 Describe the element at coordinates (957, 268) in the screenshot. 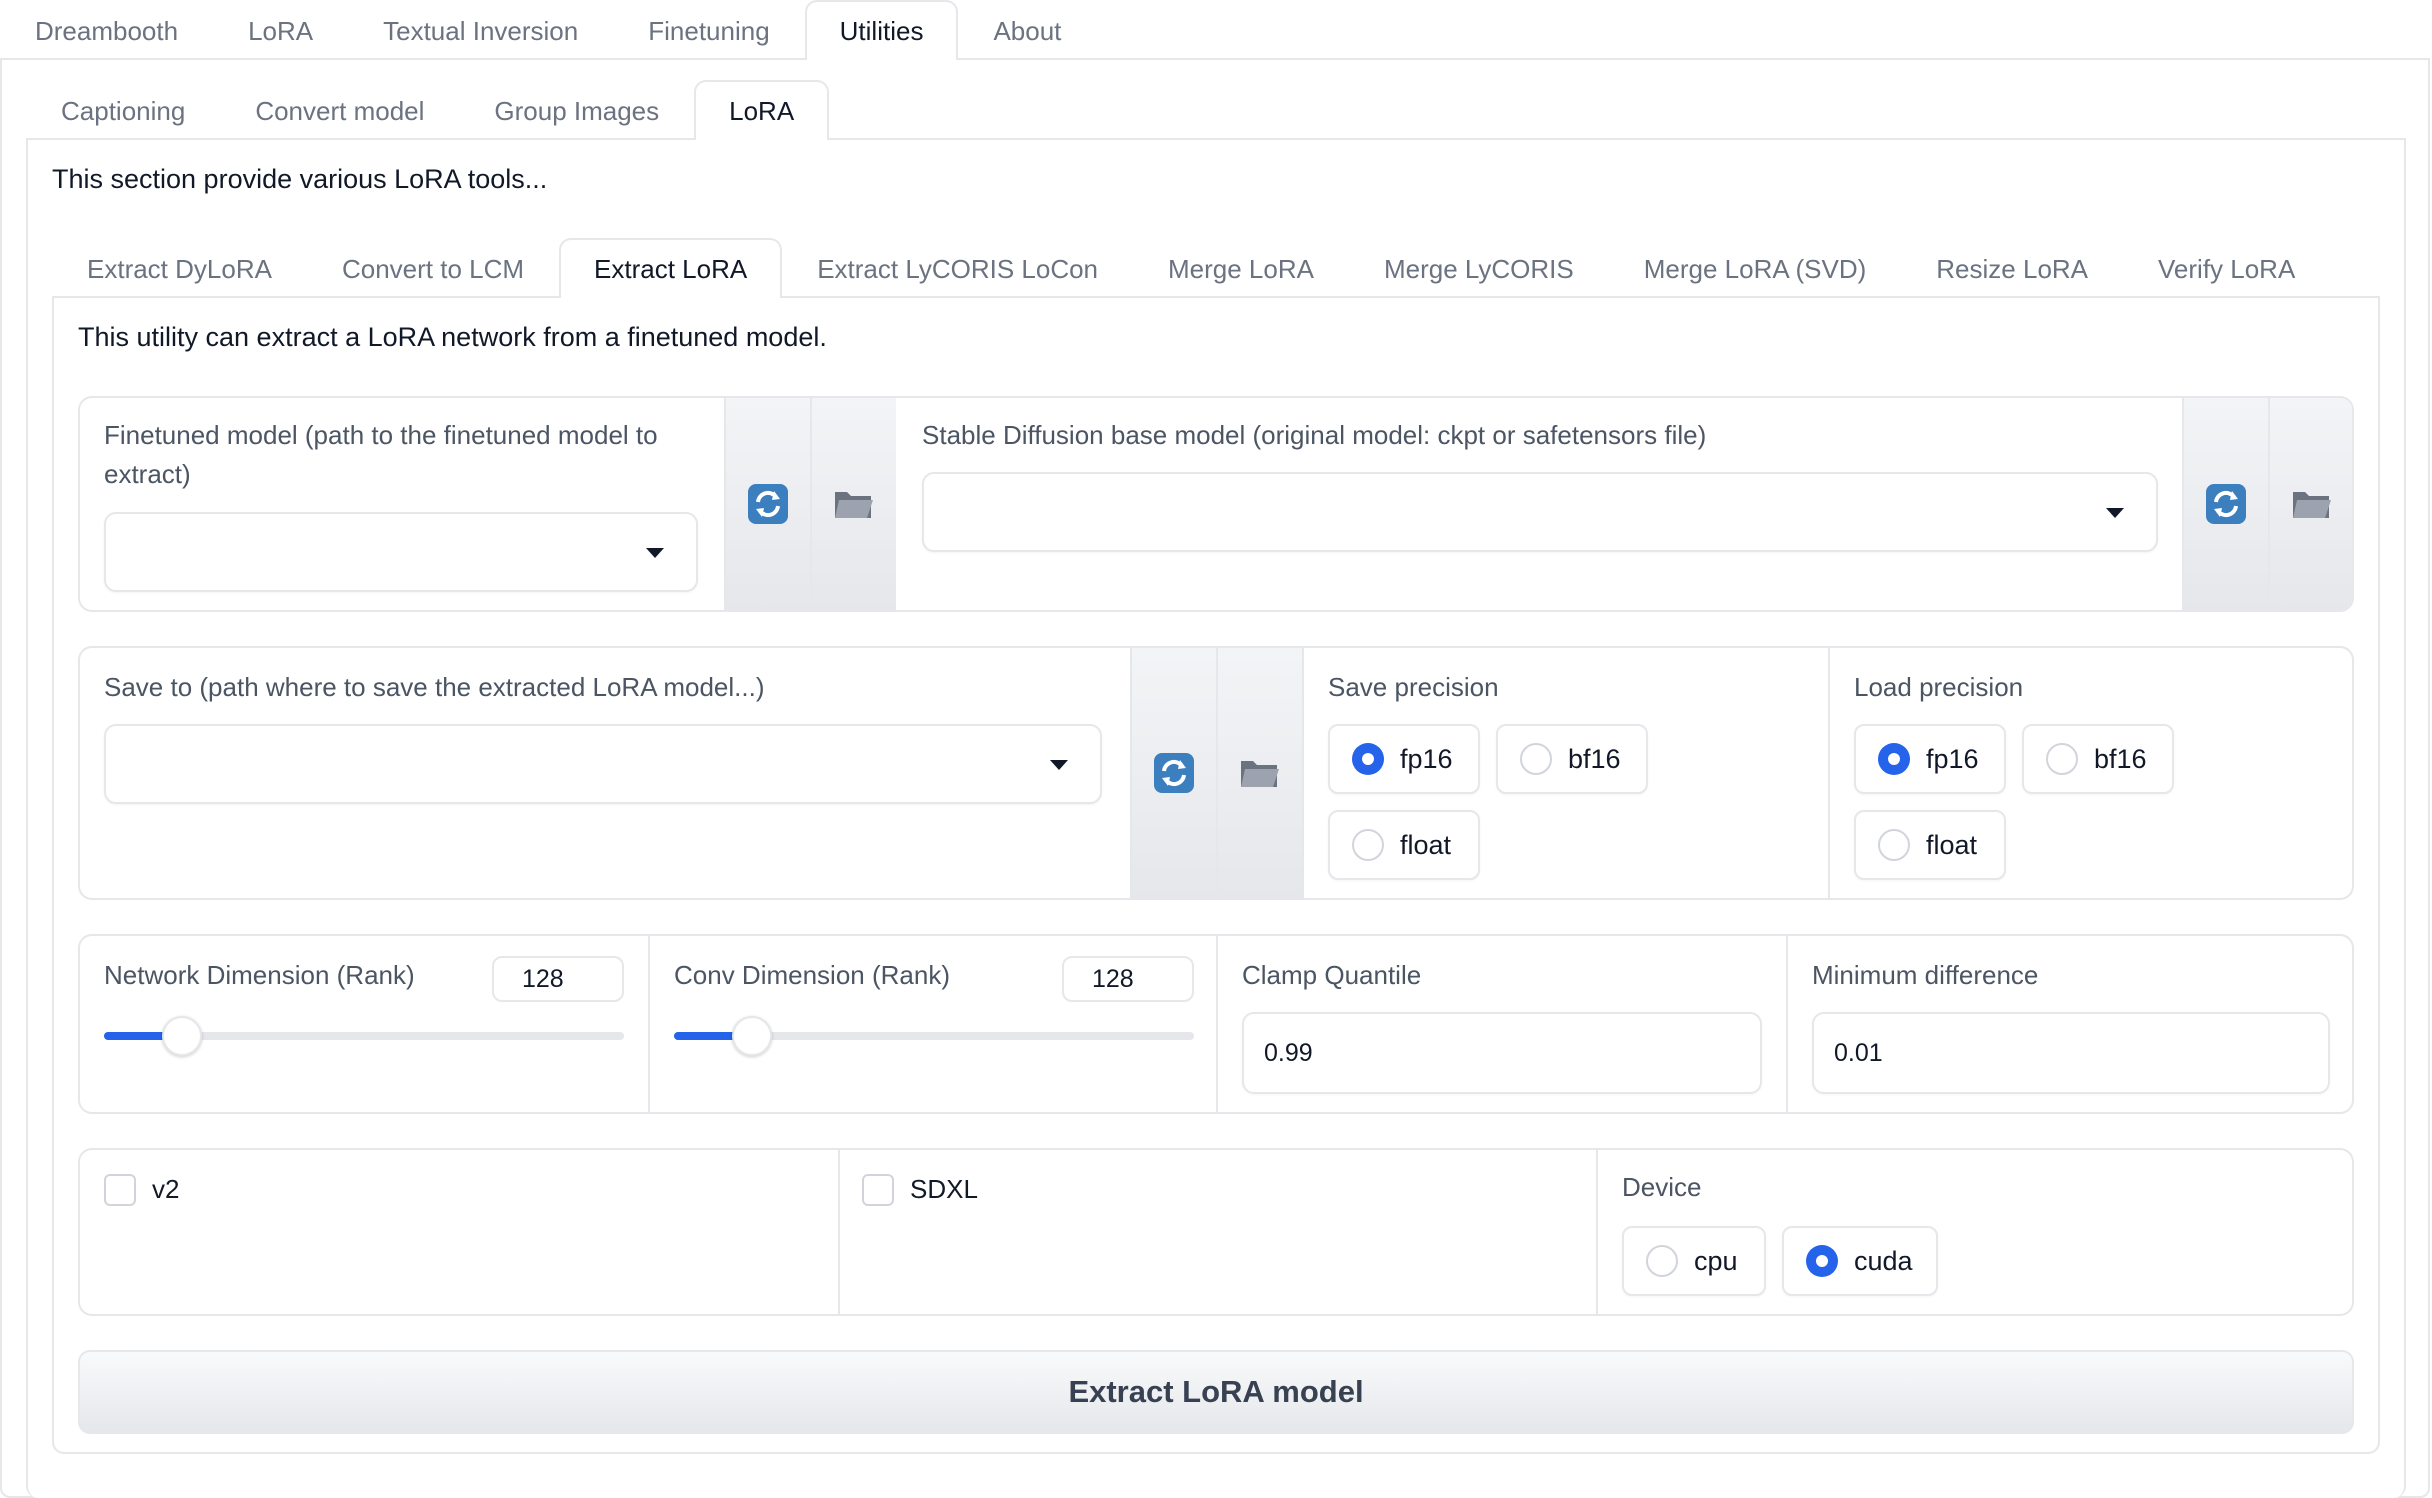

I see `tab-extract-lycoris-locon: Extract LyCORIS LoCon` at that location.